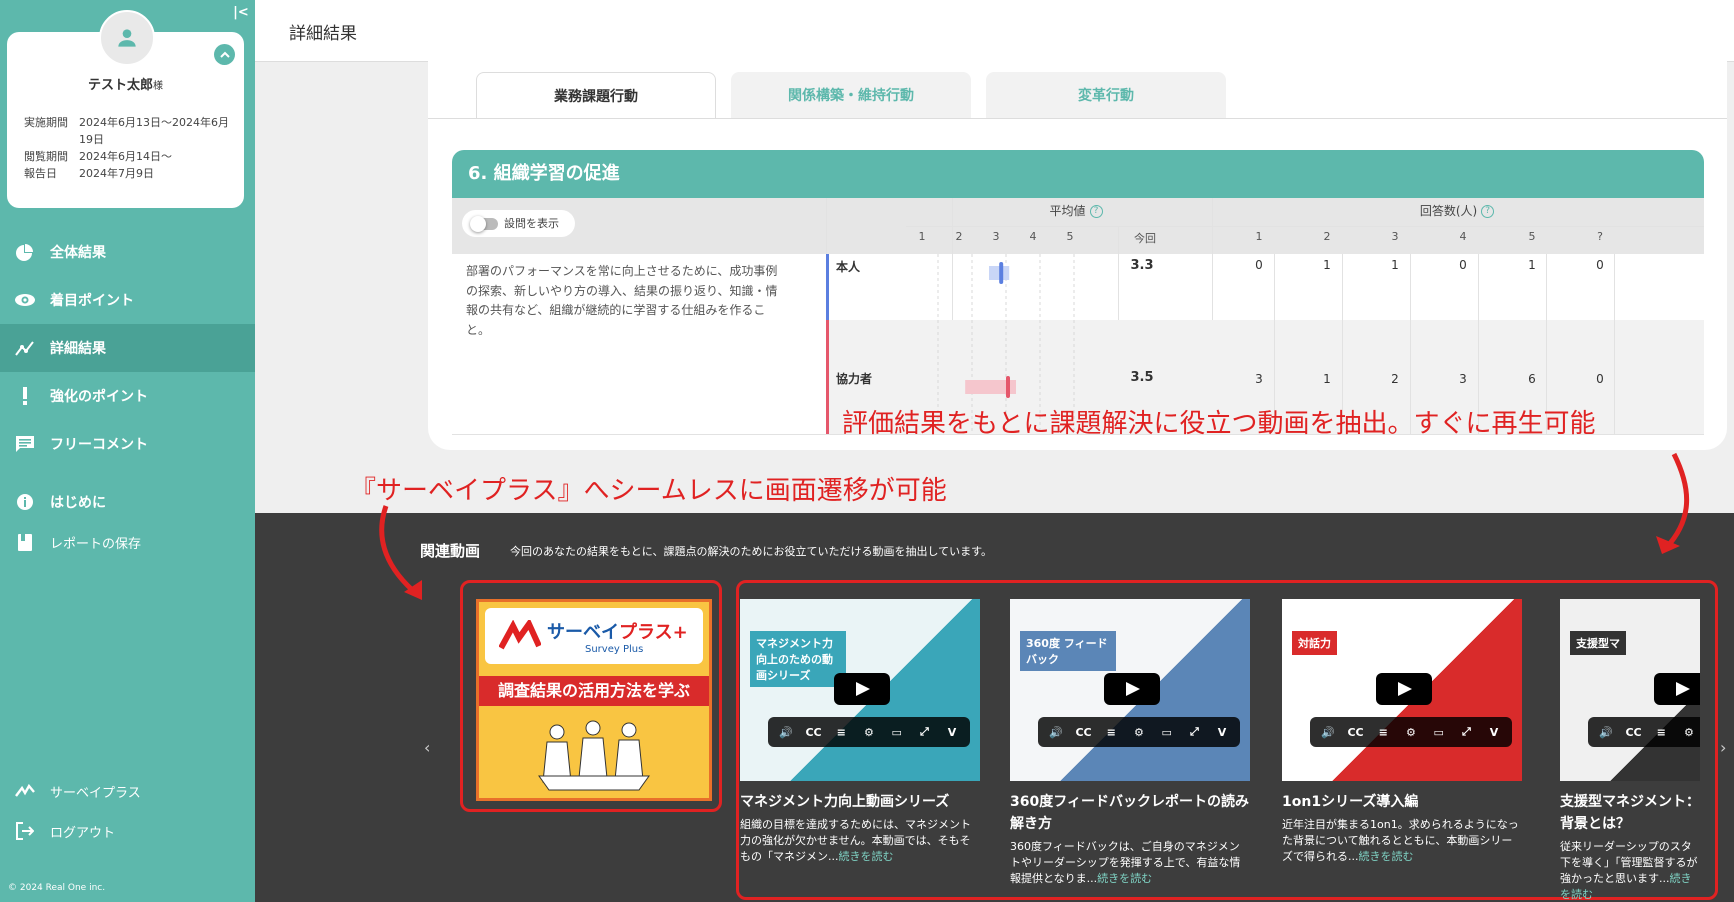 The width and height of the screenshot is (1734, 902). I want to click on tab-relationship: 関係構築・維持行動, so click(851, 95).